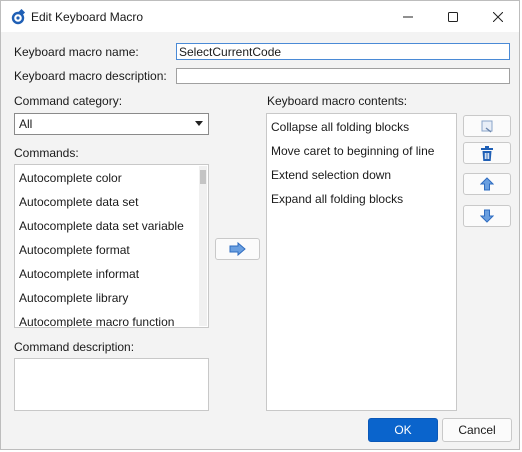 Image resolution: width=522 pixels, height=452 pixels. What do you see at coordinates (340, 127) in the screenshot?
I see `list-item: Collapse all folding blocks` at bounding box center [340, 127].